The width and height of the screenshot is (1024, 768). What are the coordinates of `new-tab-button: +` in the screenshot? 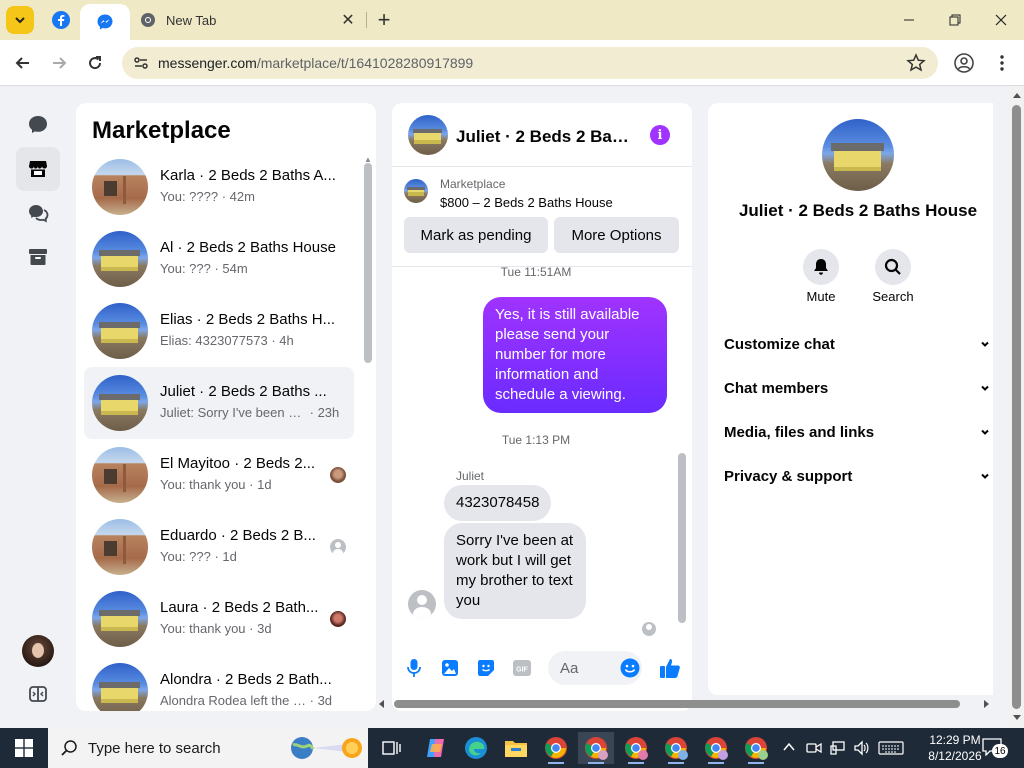 It's located at (384, 19).